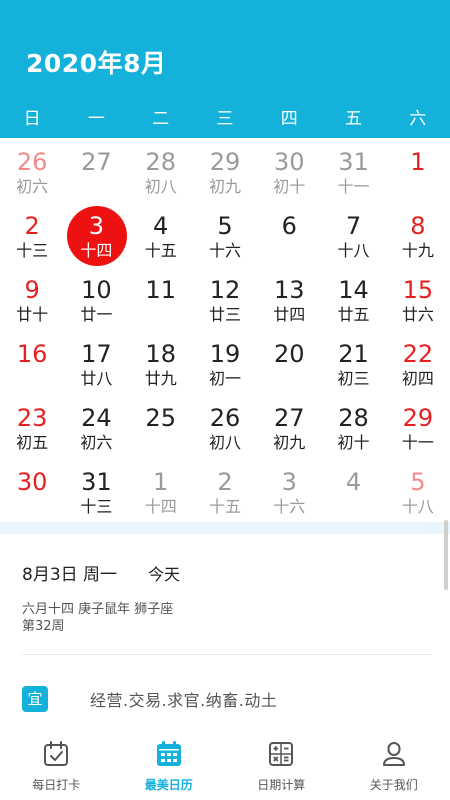 This screenshot has width=450, height=800. What do you see at coordinates (32, 418) in the screenshot?
I see `day-number: 23` at bounding box center [32, 418].